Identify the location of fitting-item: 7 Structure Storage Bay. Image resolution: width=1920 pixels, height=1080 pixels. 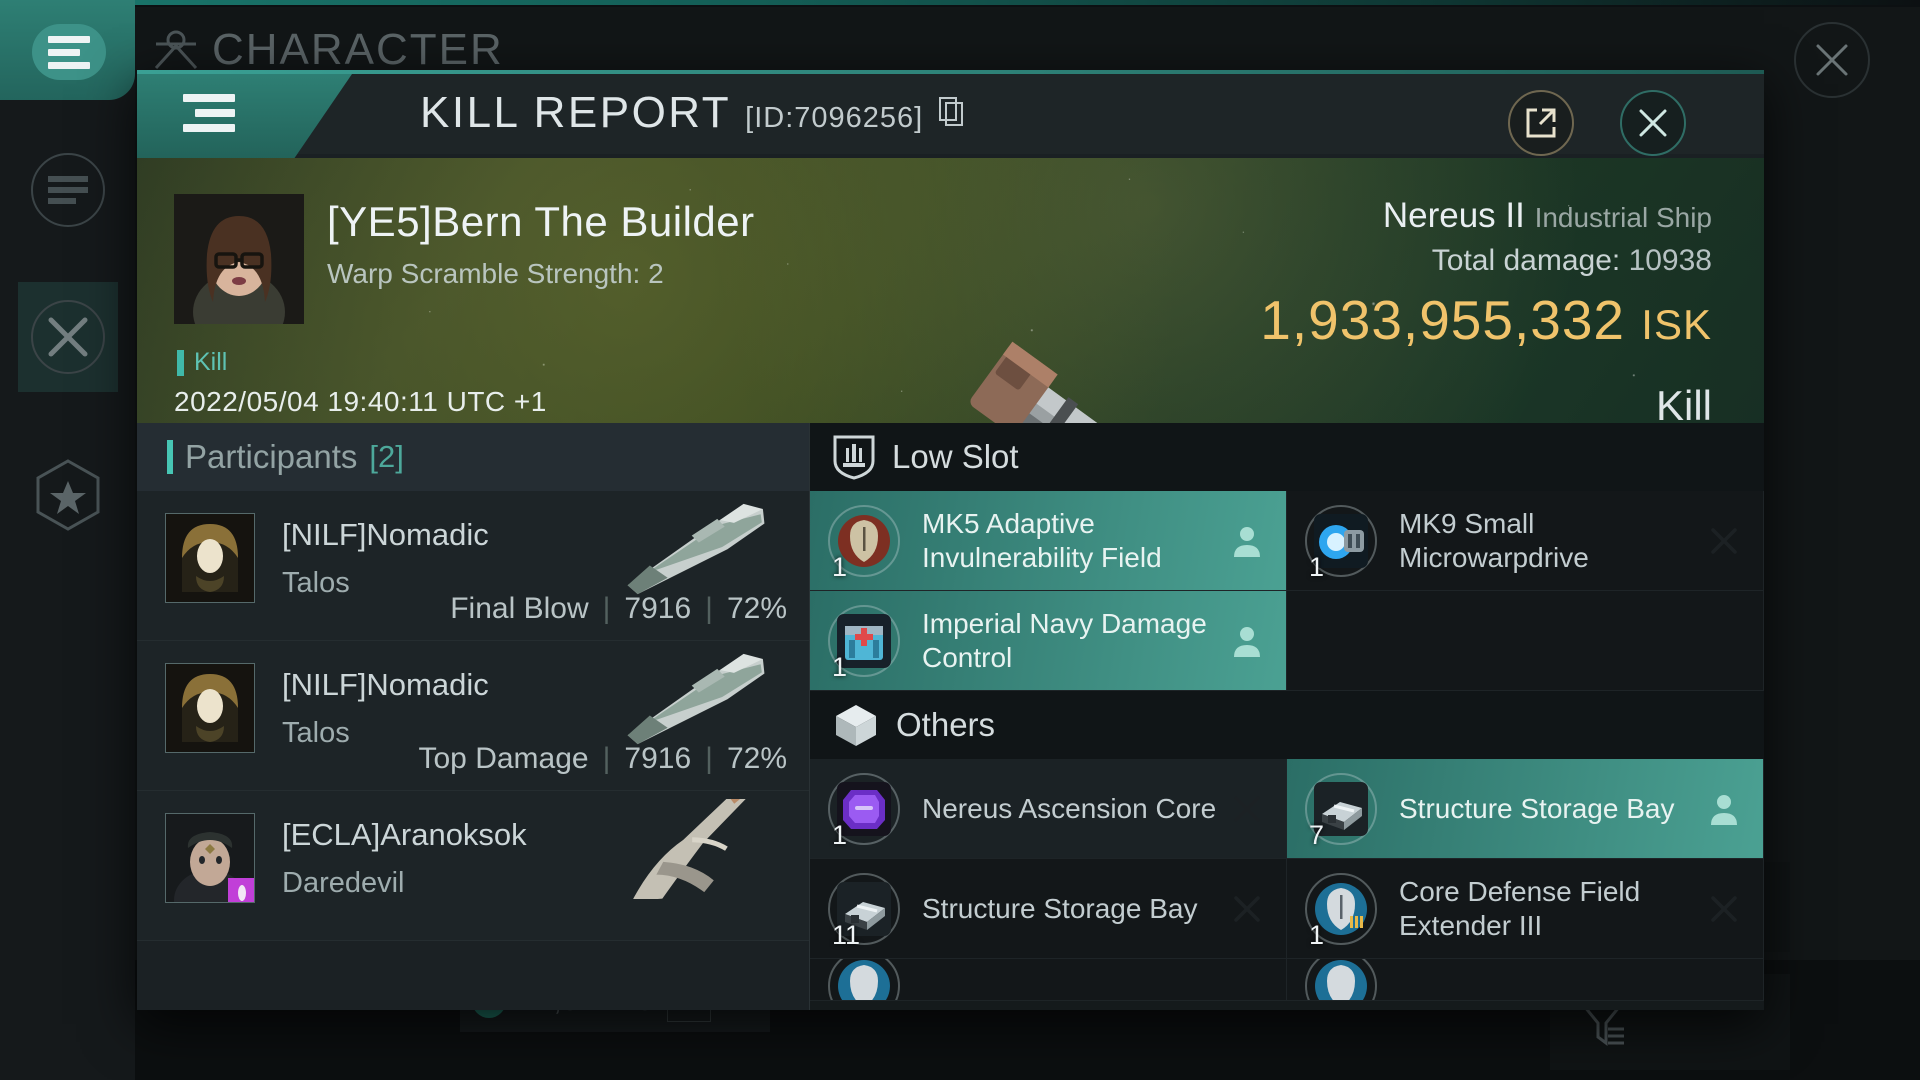
(1525, 809).